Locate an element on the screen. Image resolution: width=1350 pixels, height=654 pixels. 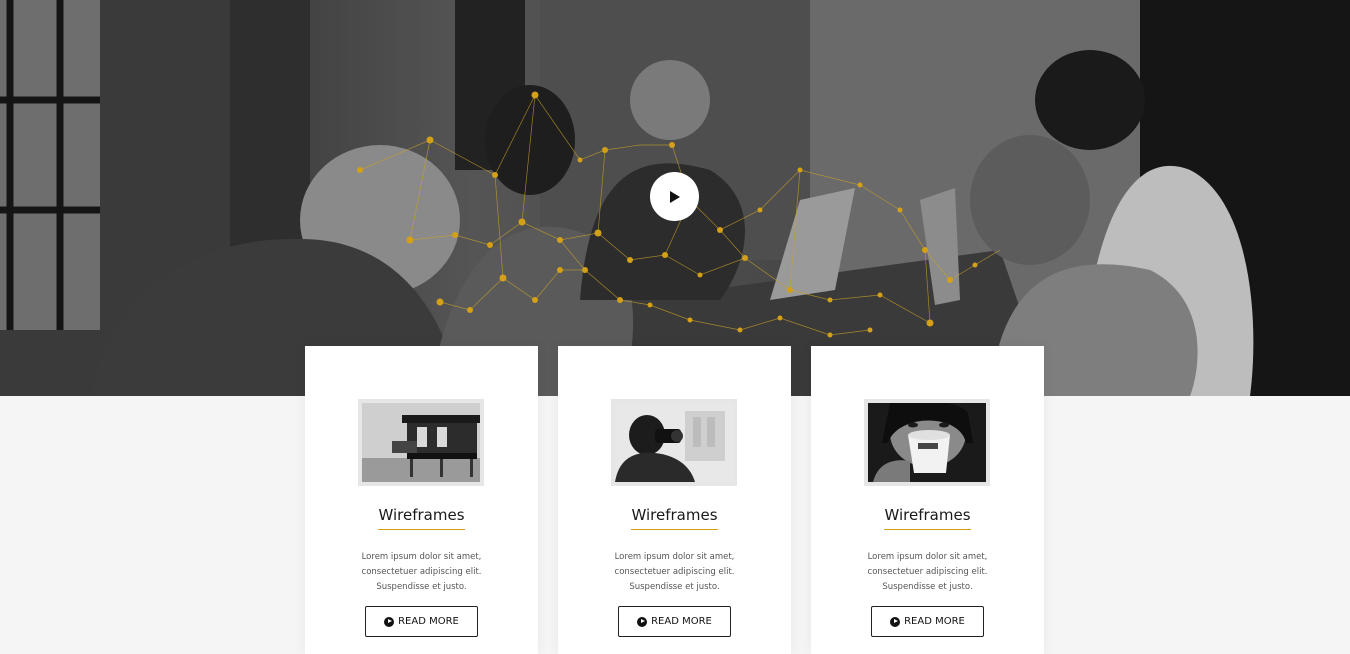
play-icon is located at coordinates (675, 197).